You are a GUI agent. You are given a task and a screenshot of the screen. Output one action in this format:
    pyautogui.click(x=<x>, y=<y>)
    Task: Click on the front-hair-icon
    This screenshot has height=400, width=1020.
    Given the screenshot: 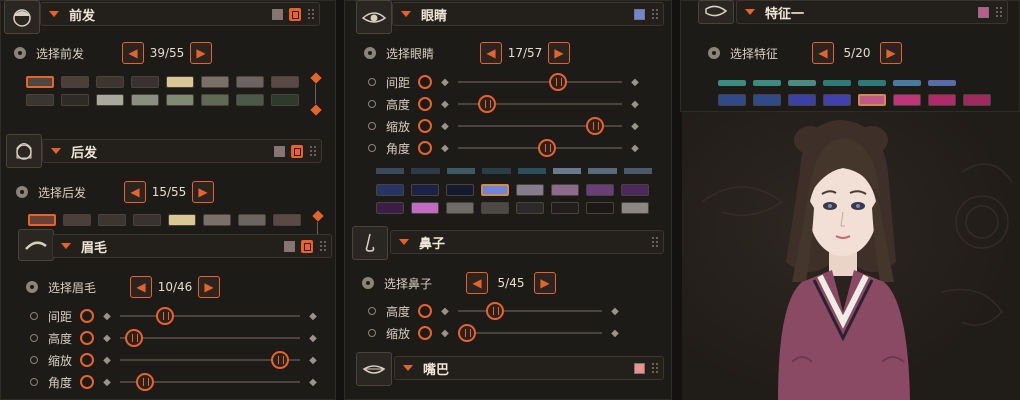 What is the action you would take?
    pyautogui.click(x=22, y=17)
    